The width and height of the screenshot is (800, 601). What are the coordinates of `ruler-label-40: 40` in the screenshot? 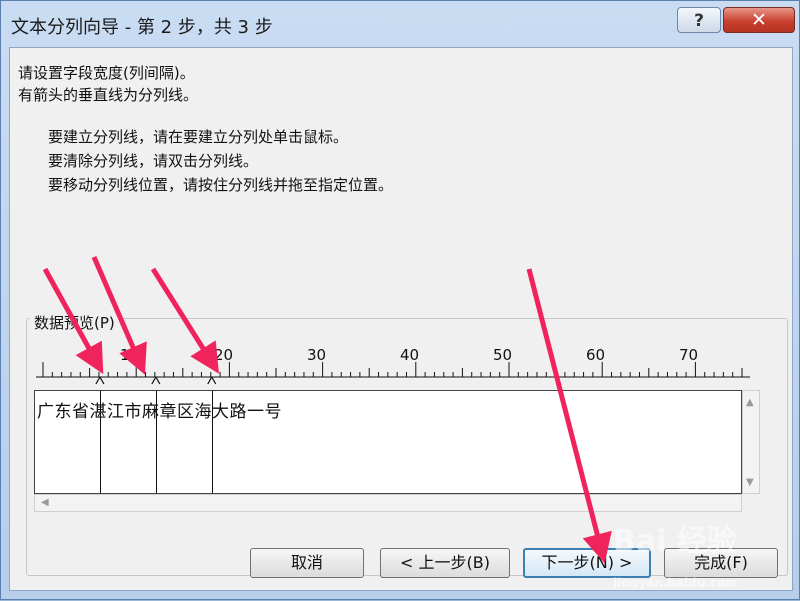 It's located at (410, 355).